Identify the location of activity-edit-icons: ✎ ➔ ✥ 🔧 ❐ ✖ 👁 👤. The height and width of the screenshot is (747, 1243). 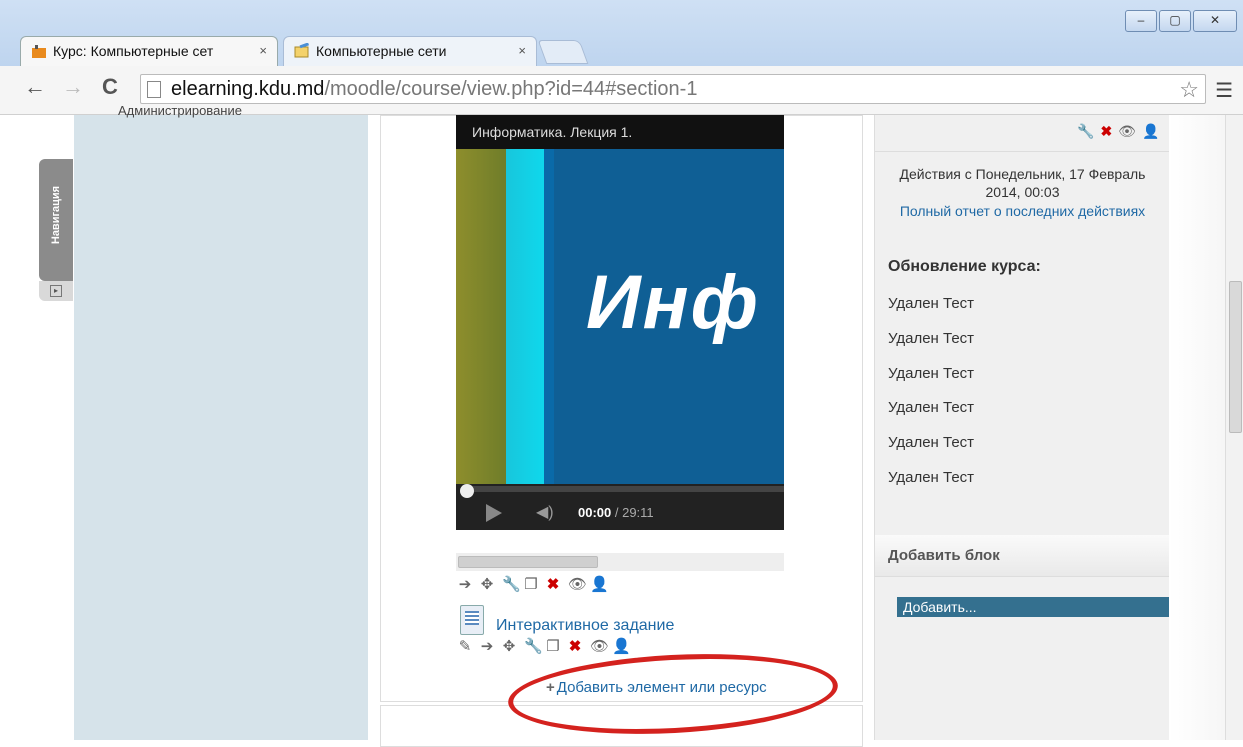
(544, 646).